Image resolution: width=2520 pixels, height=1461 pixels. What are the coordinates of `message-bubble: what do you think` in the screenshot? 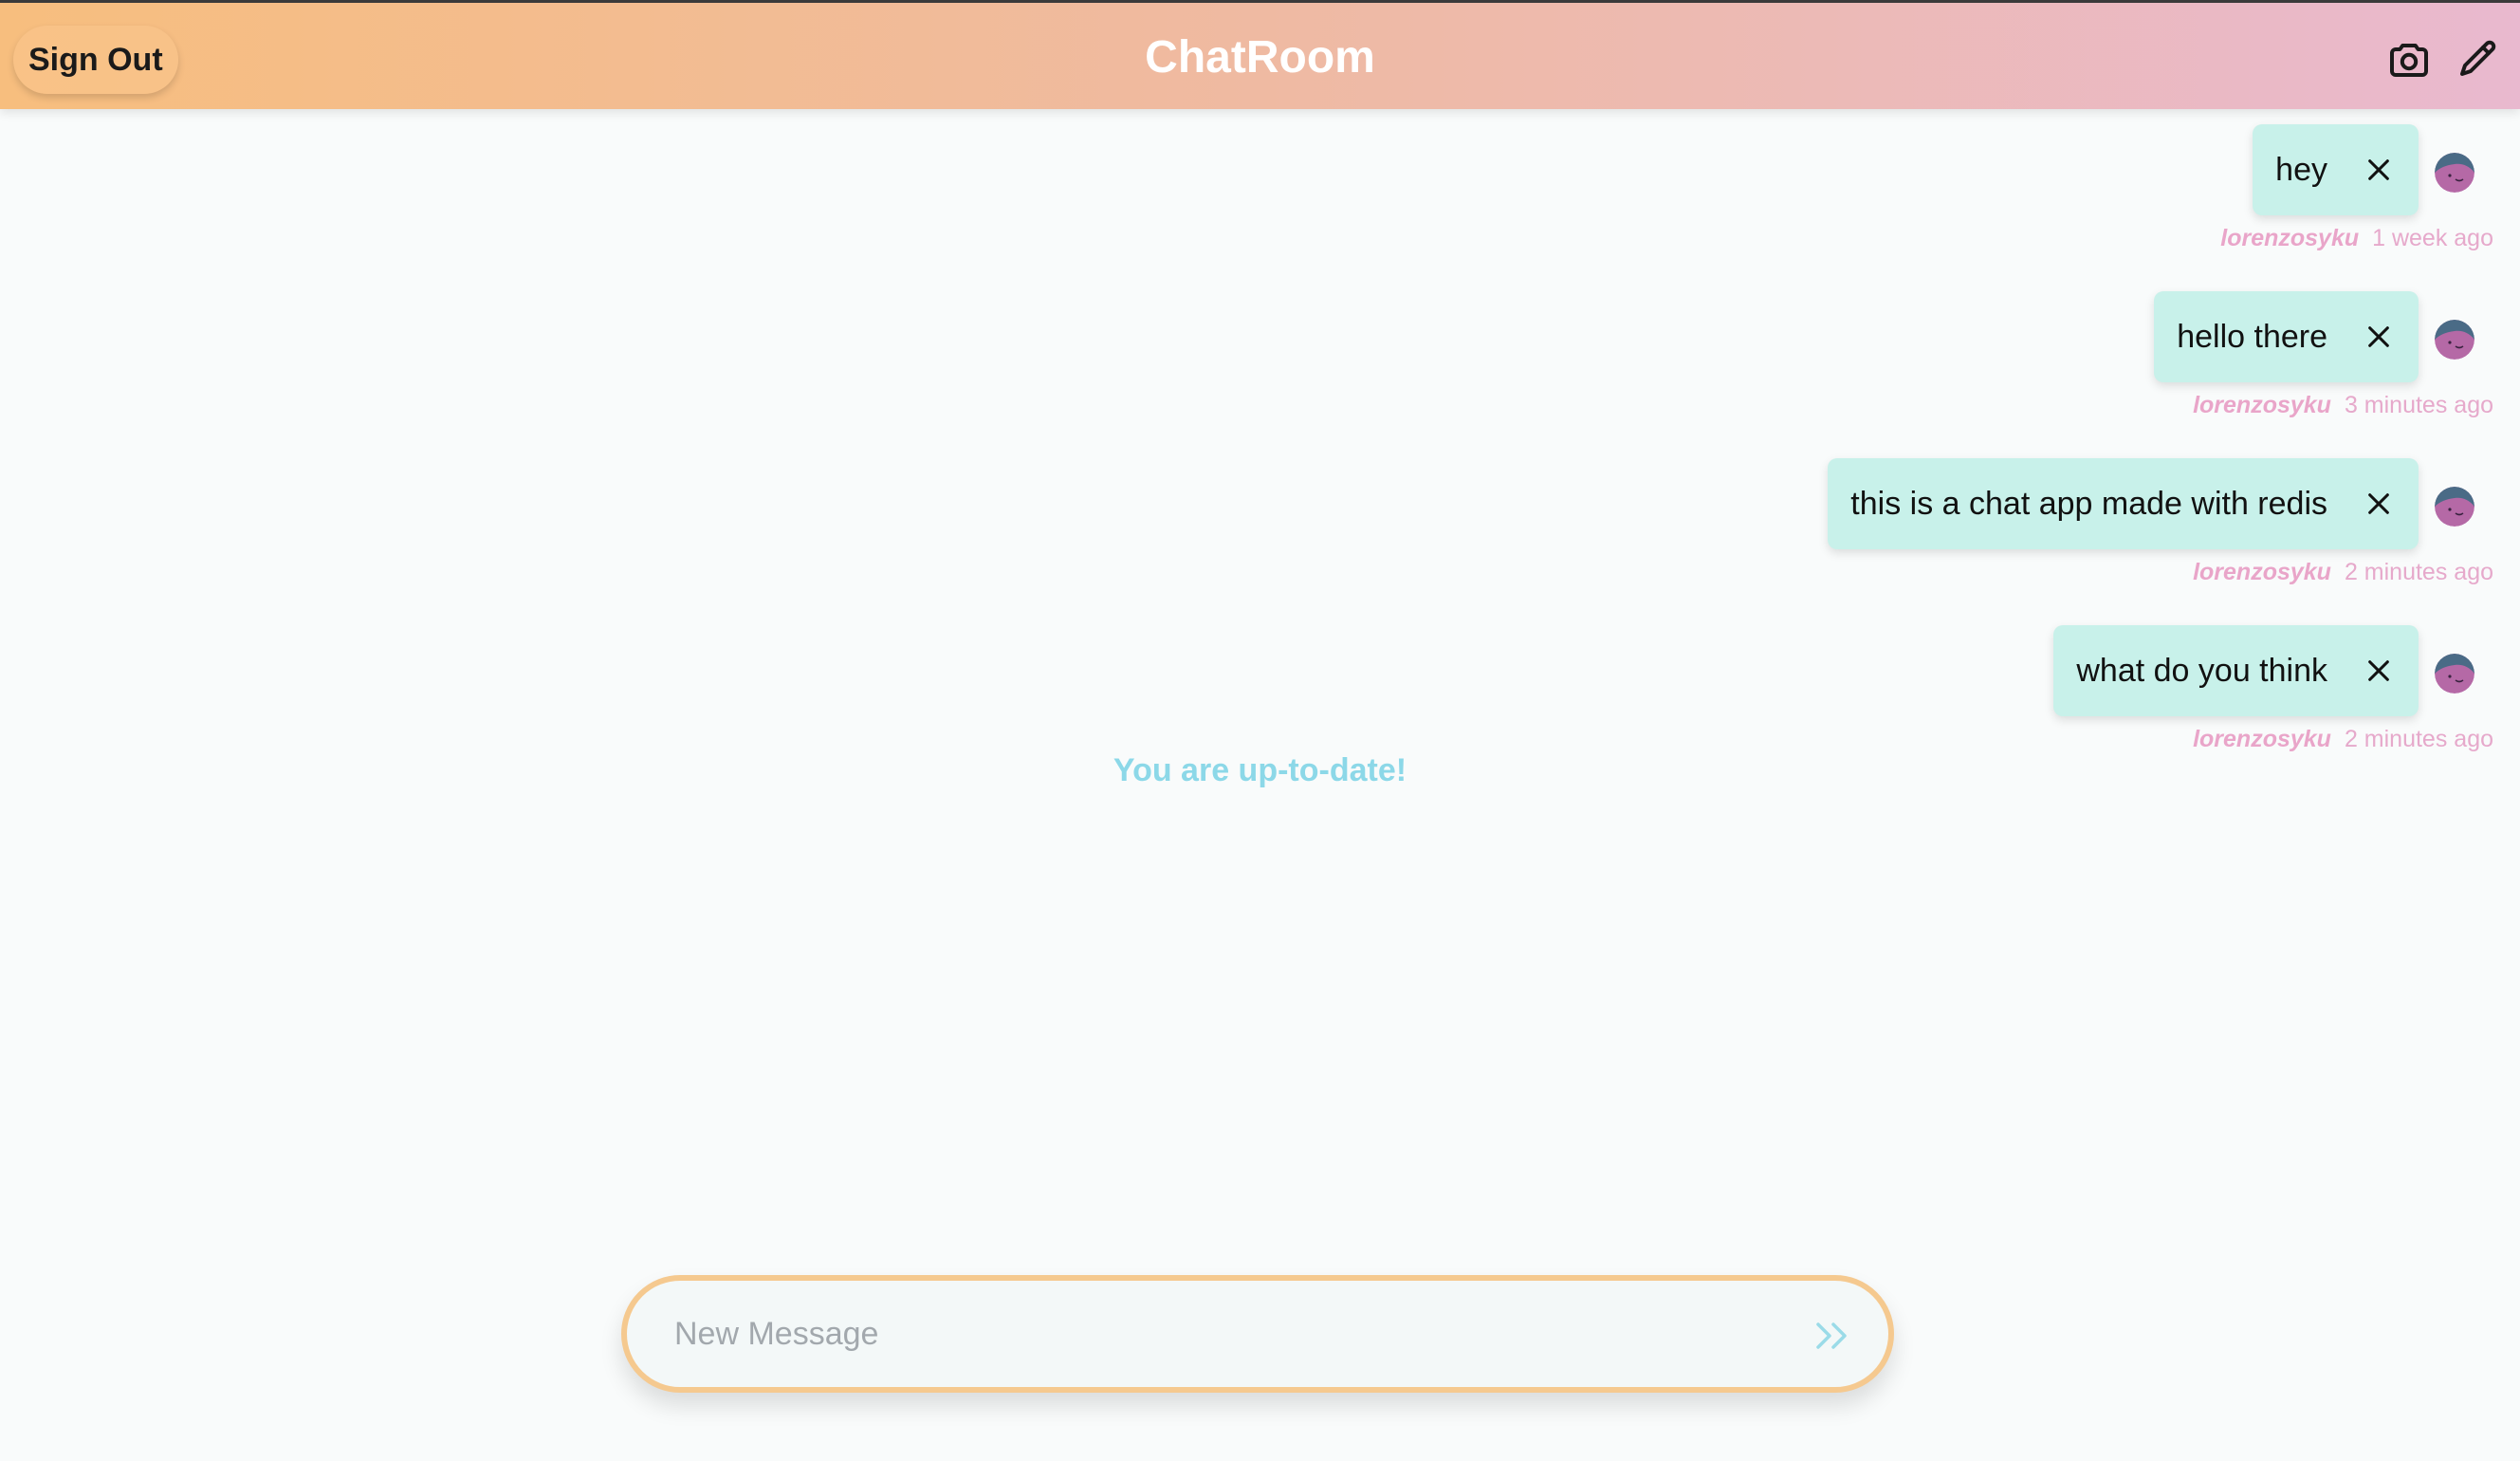 It's located at (2236, 670).